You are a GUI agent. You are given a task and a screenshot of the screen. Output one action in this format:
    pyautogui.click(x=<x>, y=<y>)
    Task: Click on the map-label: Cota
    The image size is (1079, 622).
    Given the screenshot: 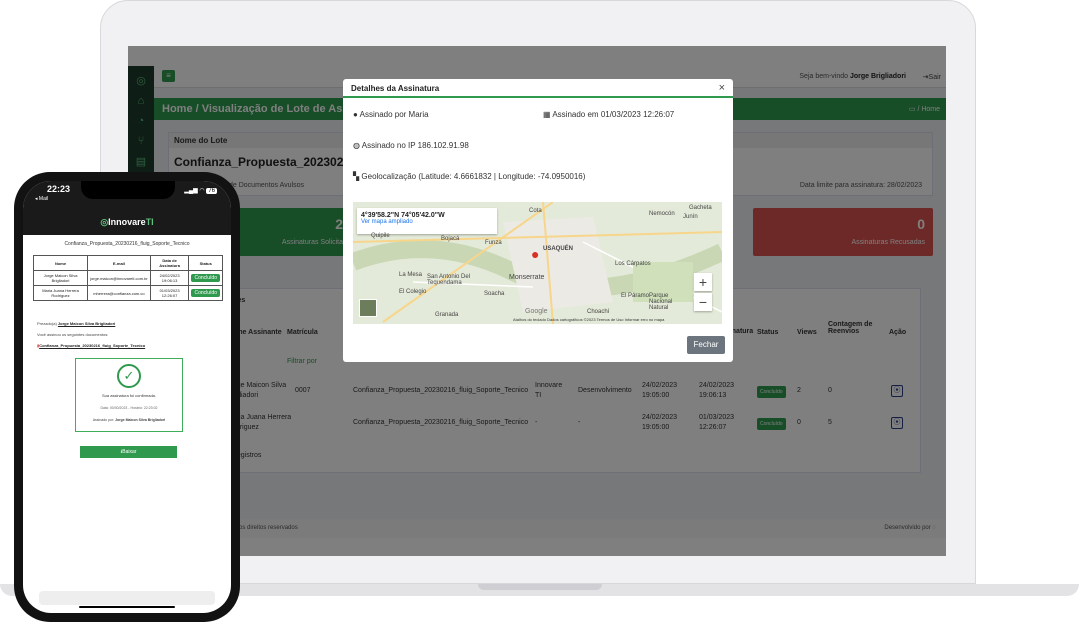 What is the action you would take?
    pyautogui.click(x=535, y=211)
    